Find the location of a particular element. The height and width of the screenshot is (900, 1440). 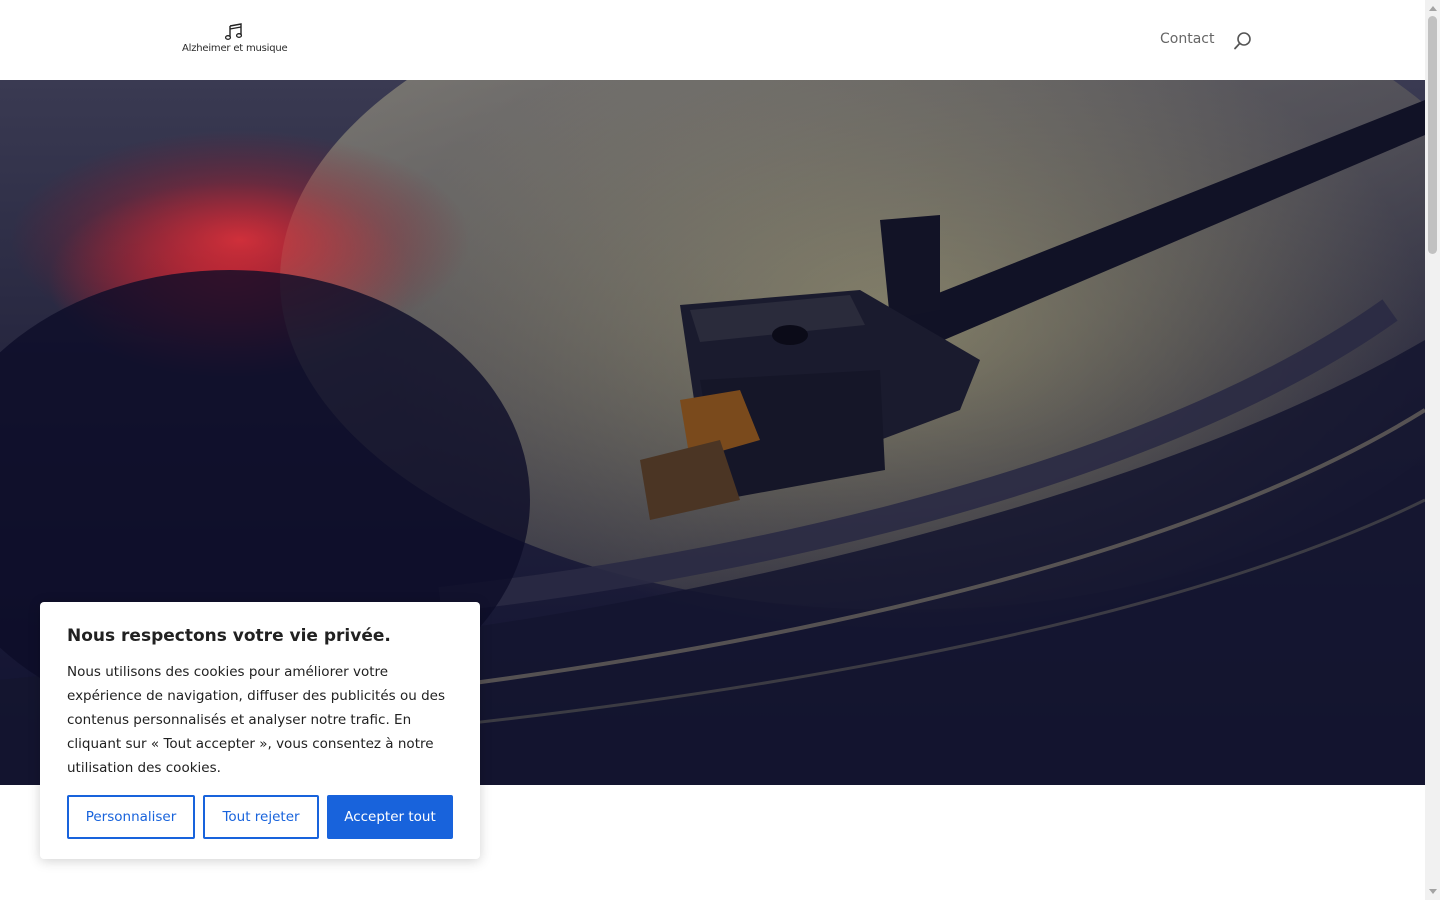

search-icon is located at coordinates (1242, 41).